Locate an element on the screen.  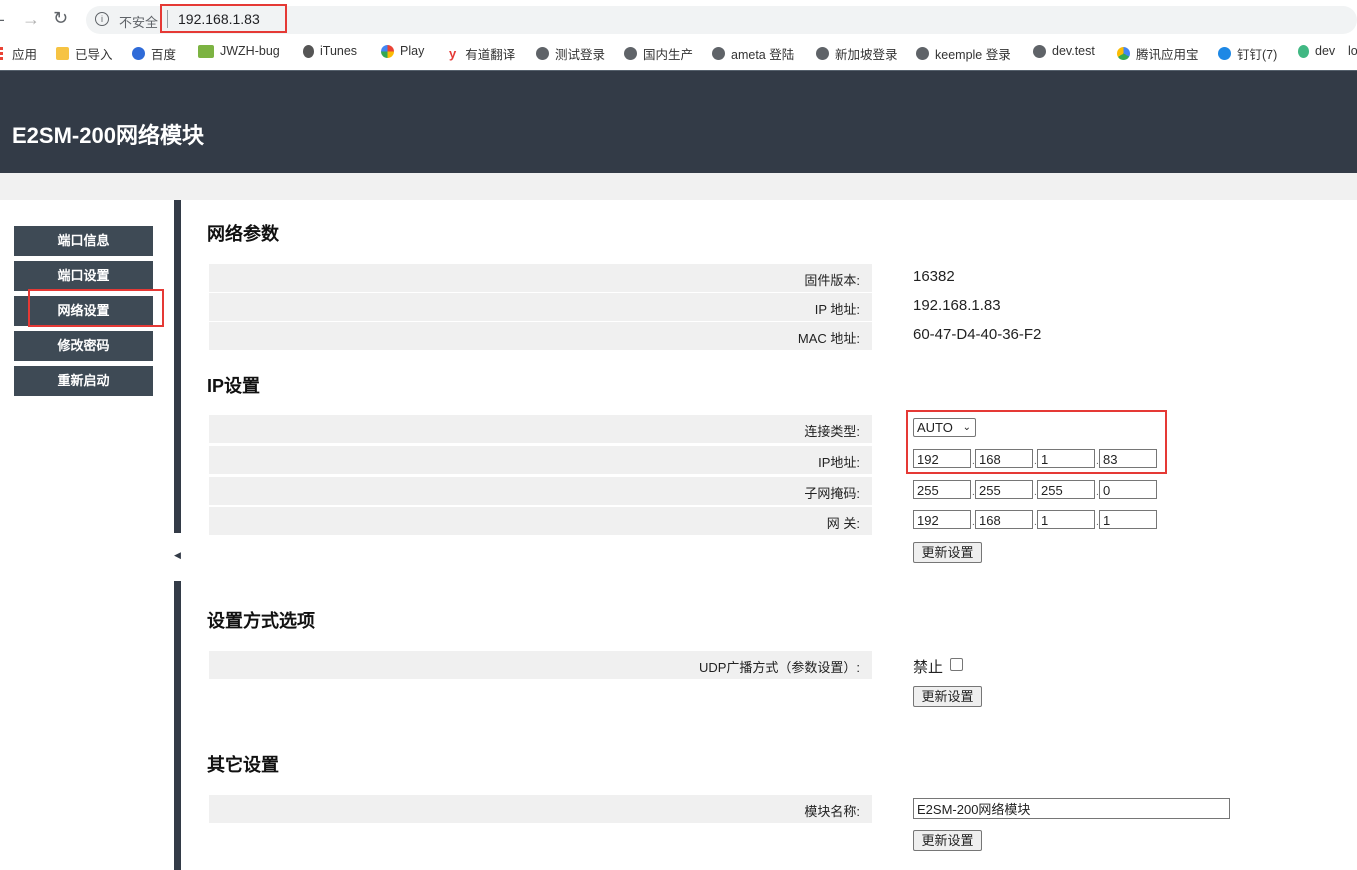
section-title-ip-settings: IP设置 is located at coordinates (234, 386).